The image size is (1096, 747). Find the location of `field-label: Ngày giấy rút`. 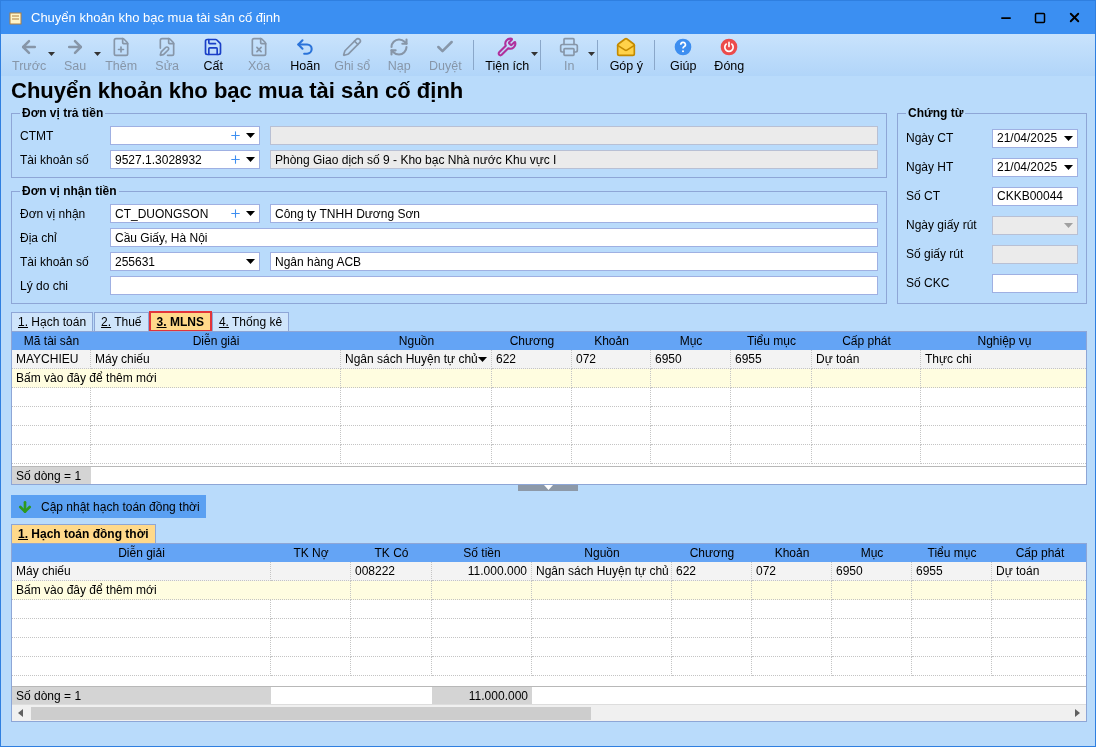

field-label: Ngày giấy rút is located at coordinates (942, 225).